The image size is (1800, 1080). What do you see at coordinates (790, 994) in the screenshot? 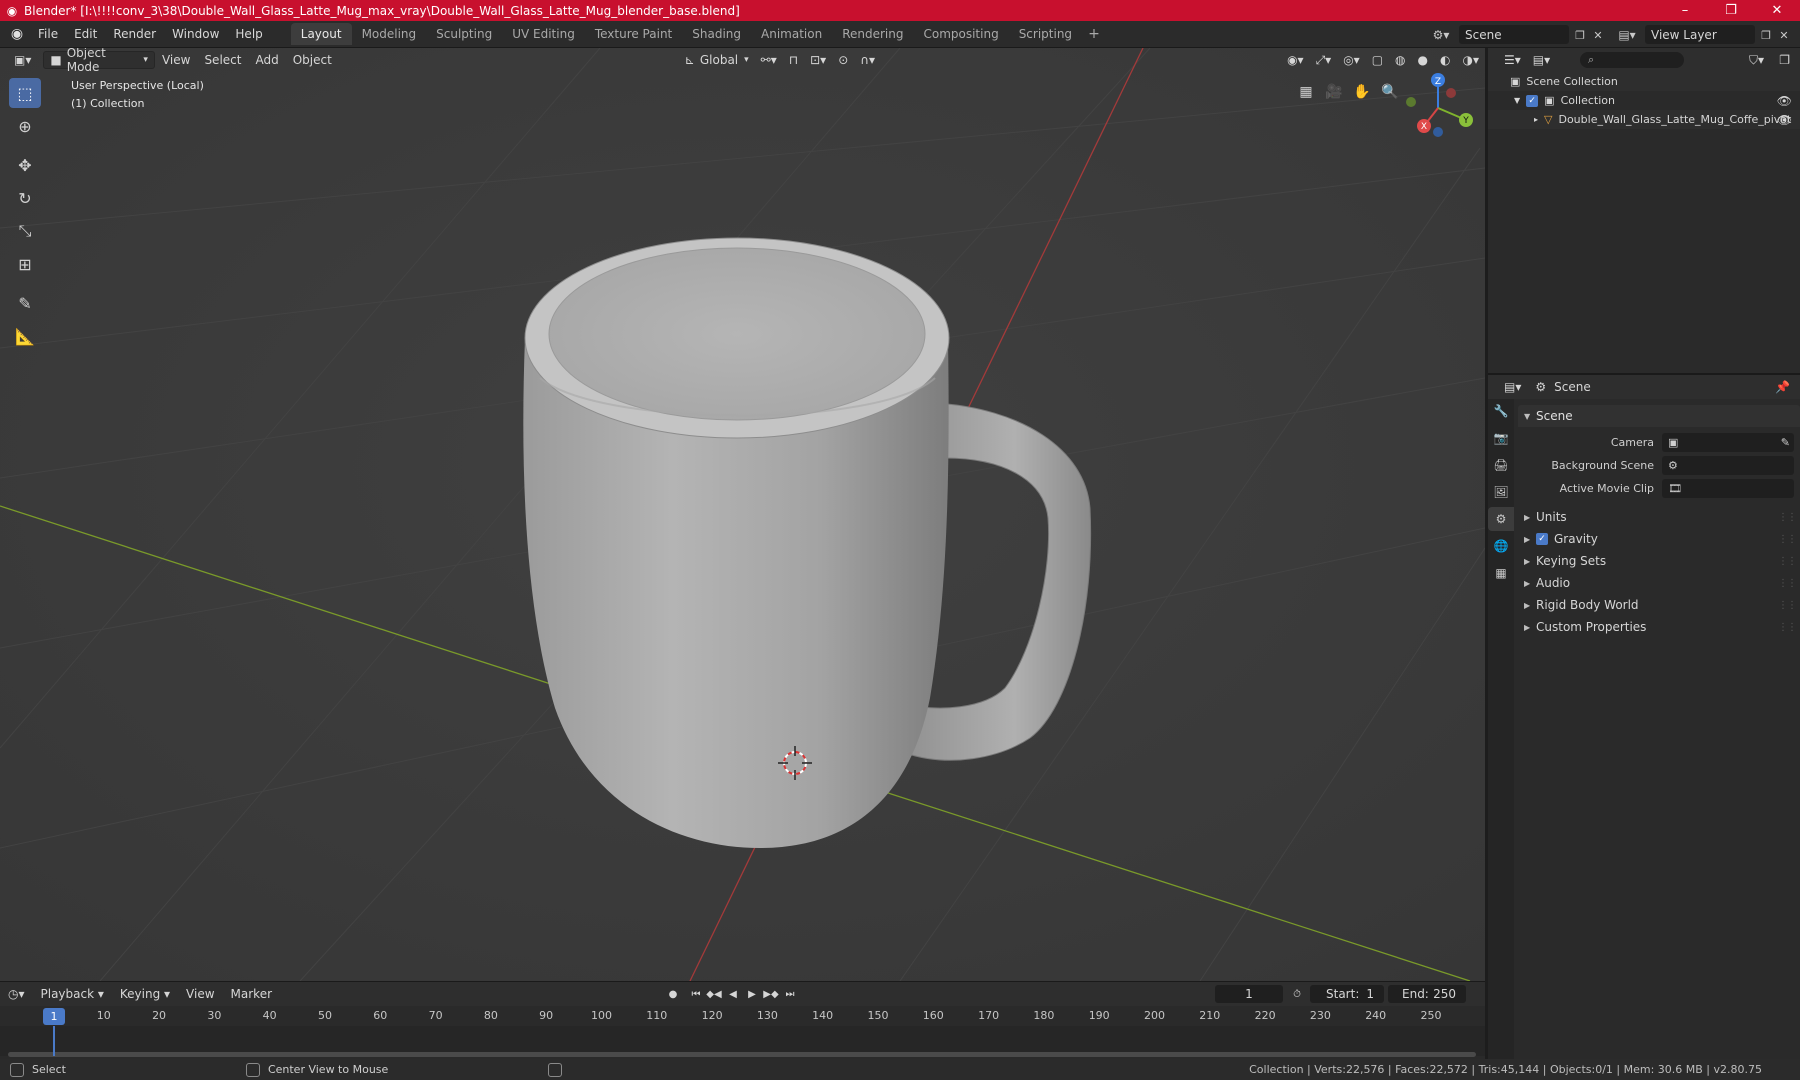
I see `jump-end-icon: ⏭` at bounding box center [790, 994].